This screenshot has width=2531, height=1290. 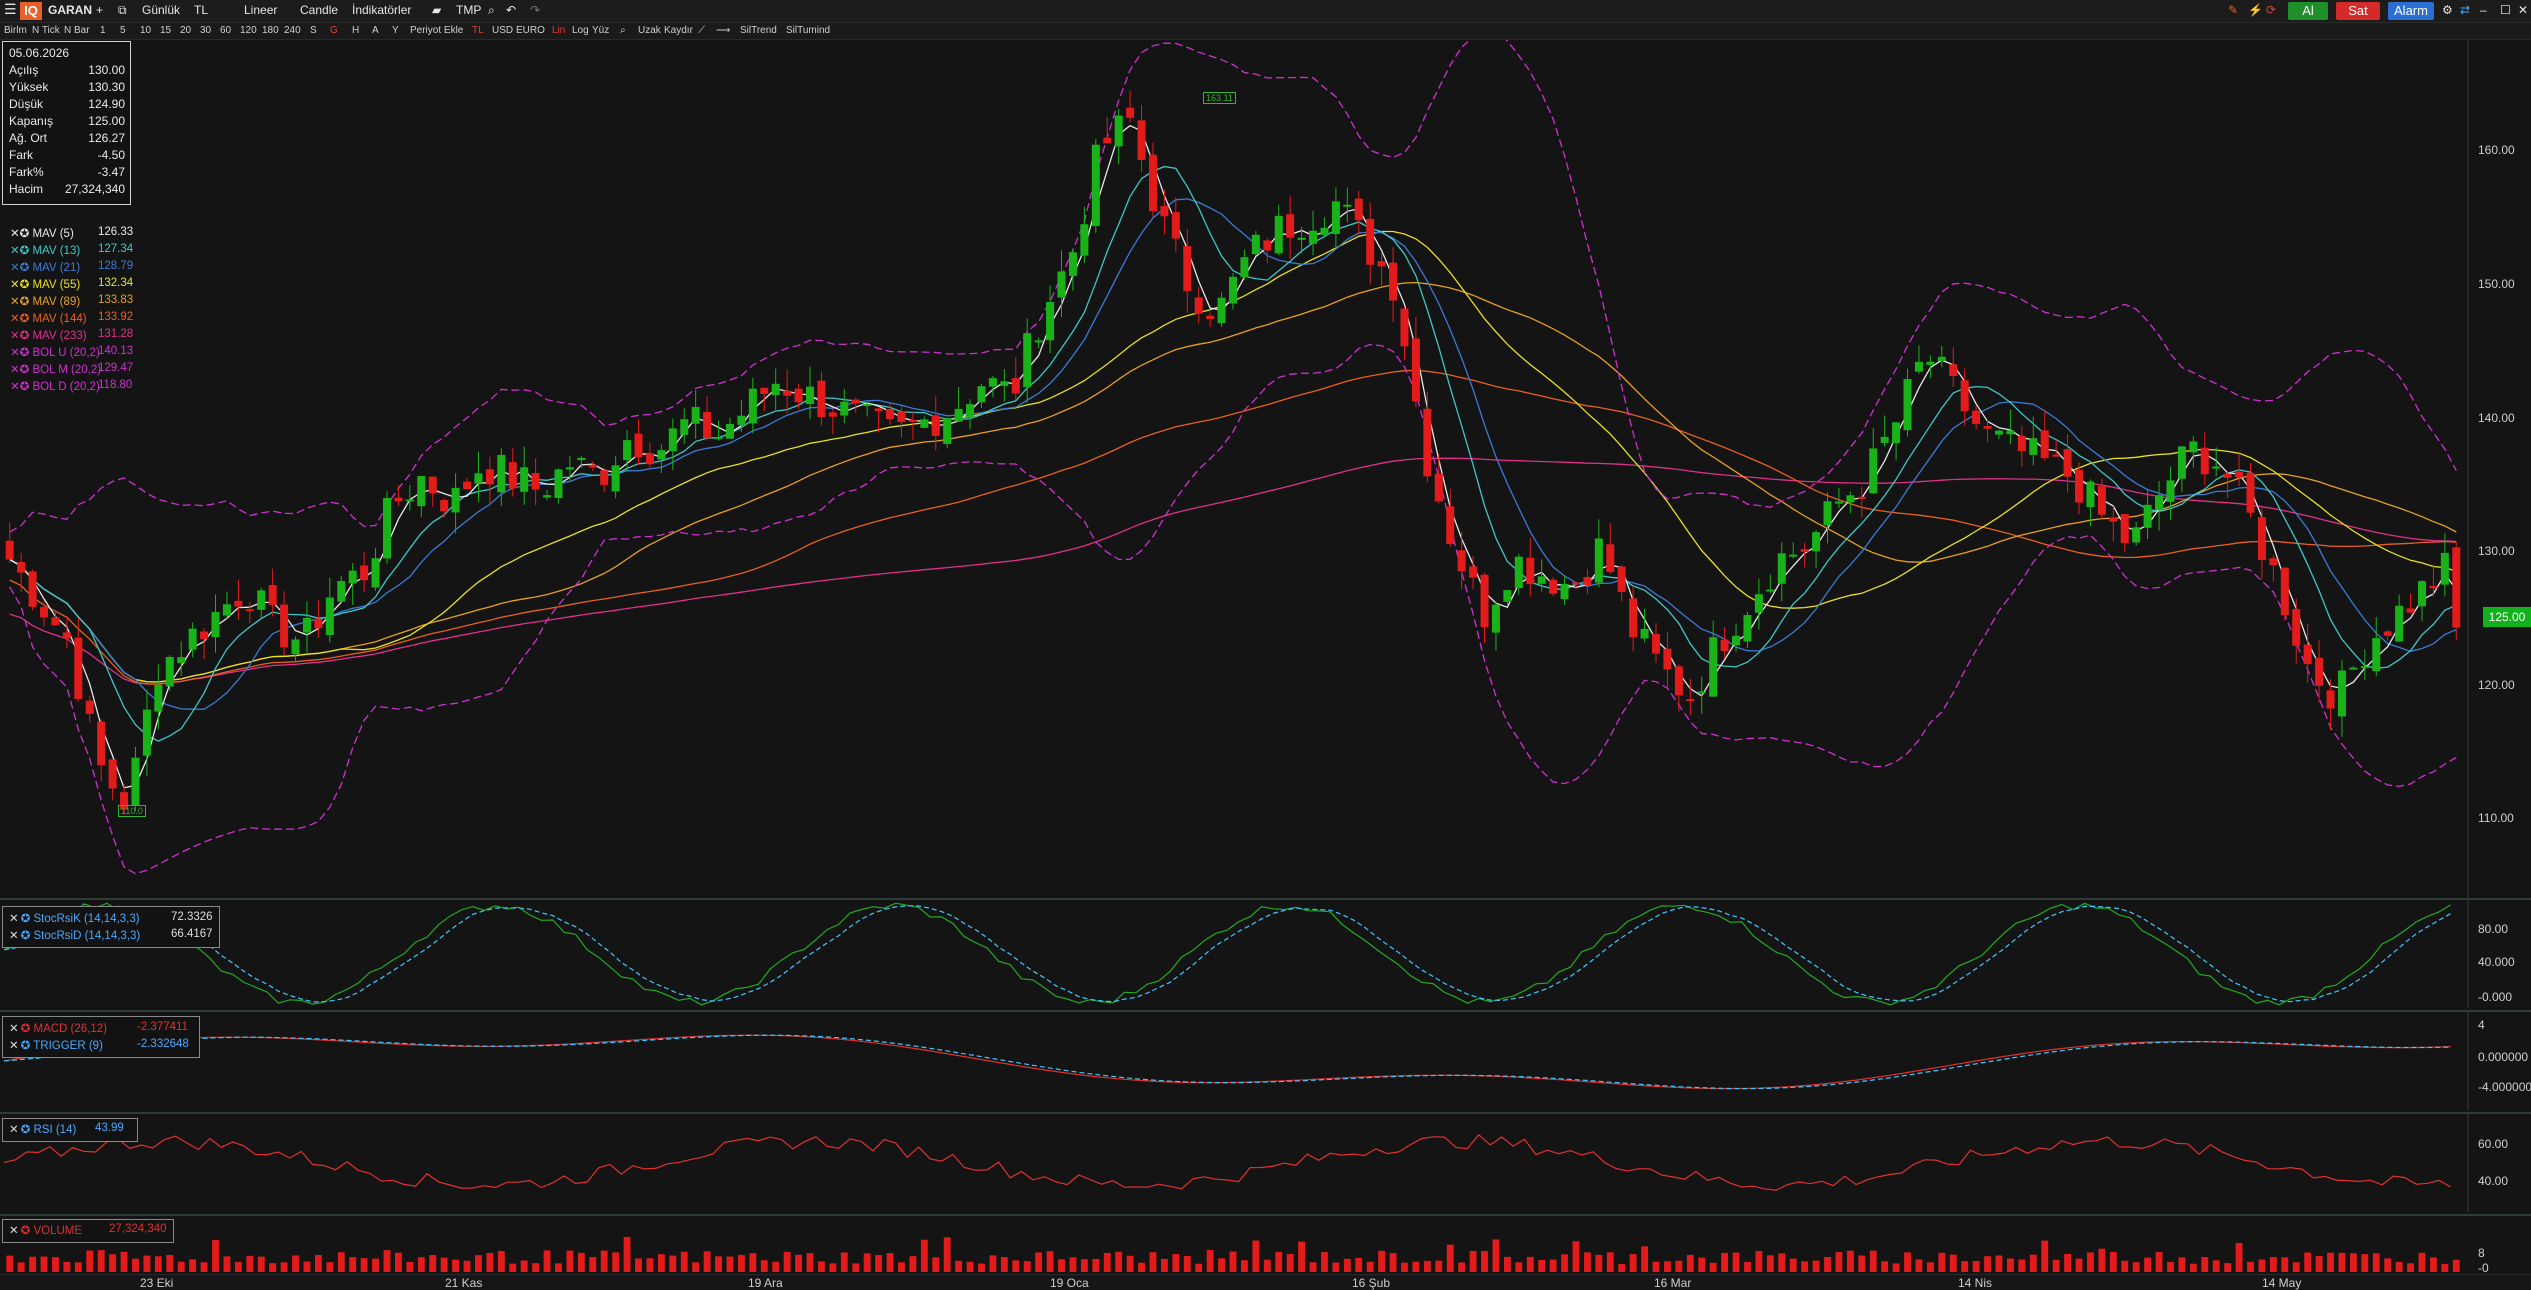 What do you see at coordinates (580, 30) in the screenshot?
I see `tb2-log: Log` at bounding box center [580, 30].